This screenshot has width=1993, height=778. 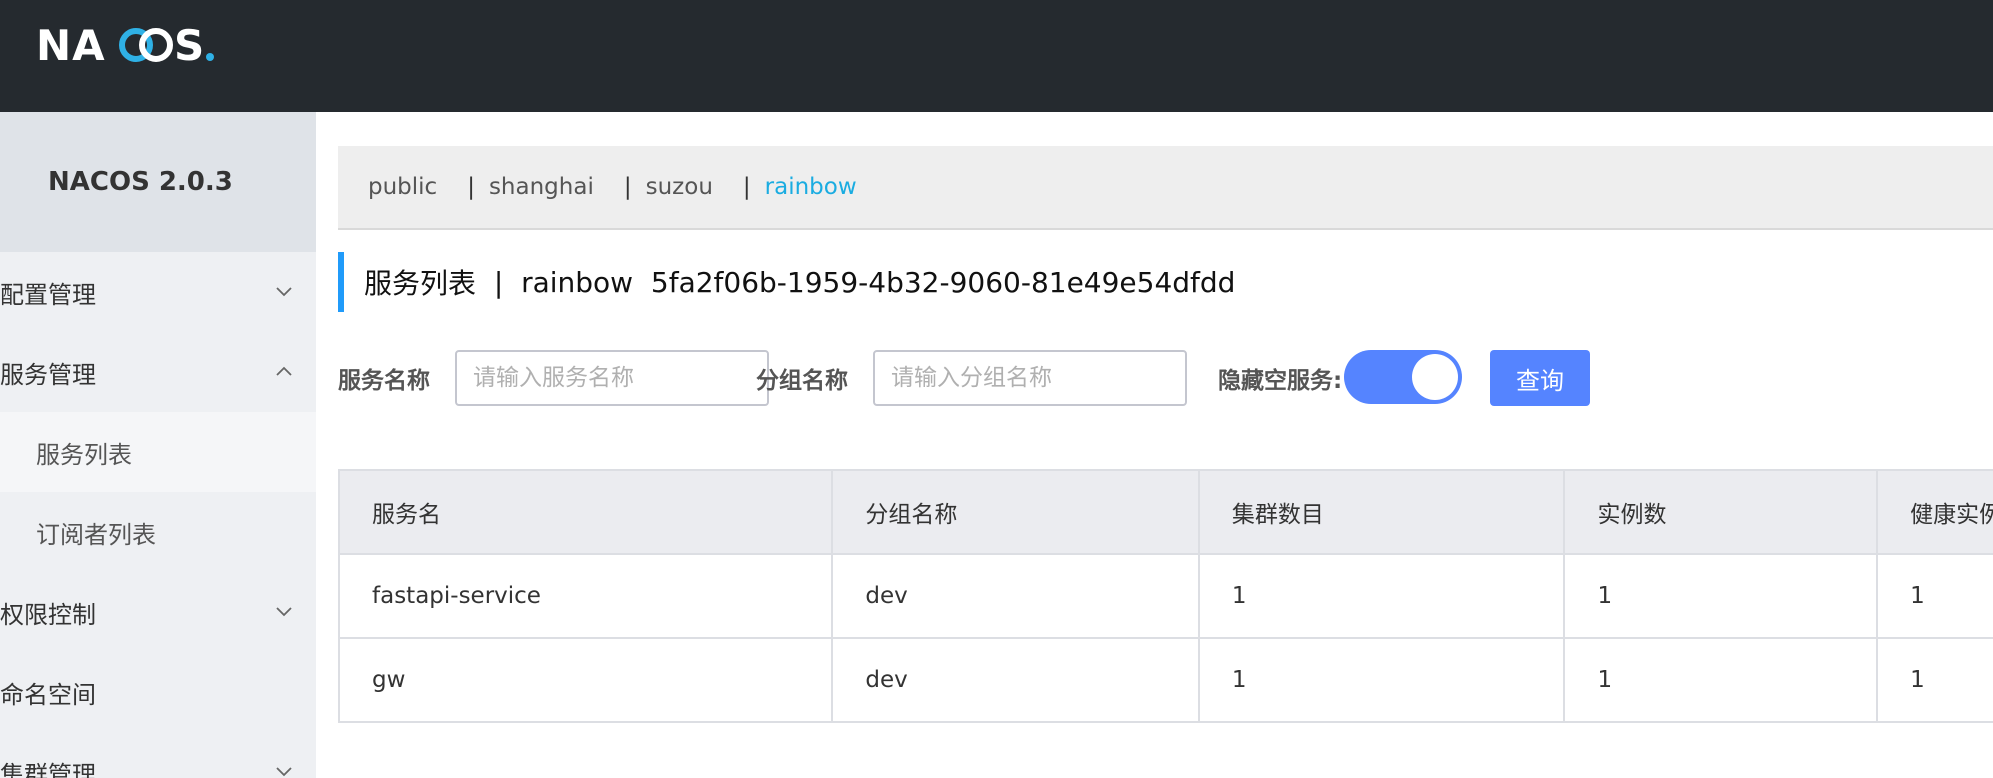 I want to click on sidebar-brand: NACOS 2.0.3, so click(x=158, y=182).